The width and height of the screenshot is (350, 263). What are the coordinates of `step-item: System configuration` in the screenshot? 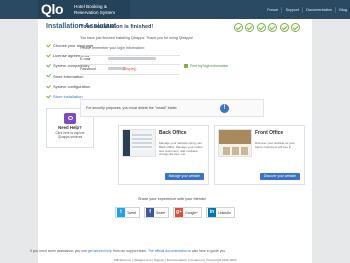 It's located at (69, 86).